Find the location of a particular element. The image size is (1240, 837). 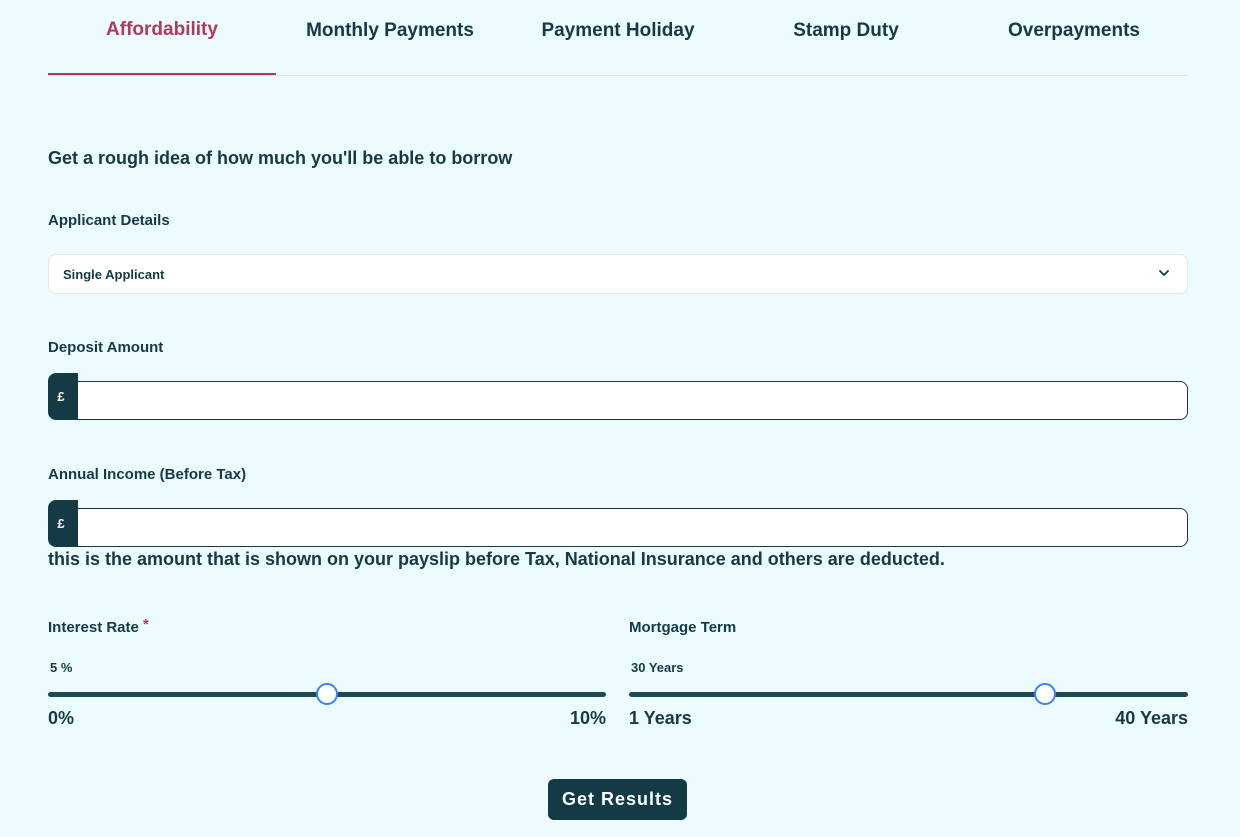

mortgage-term-label: Mortgage Term is located at coordinates (683, 627).